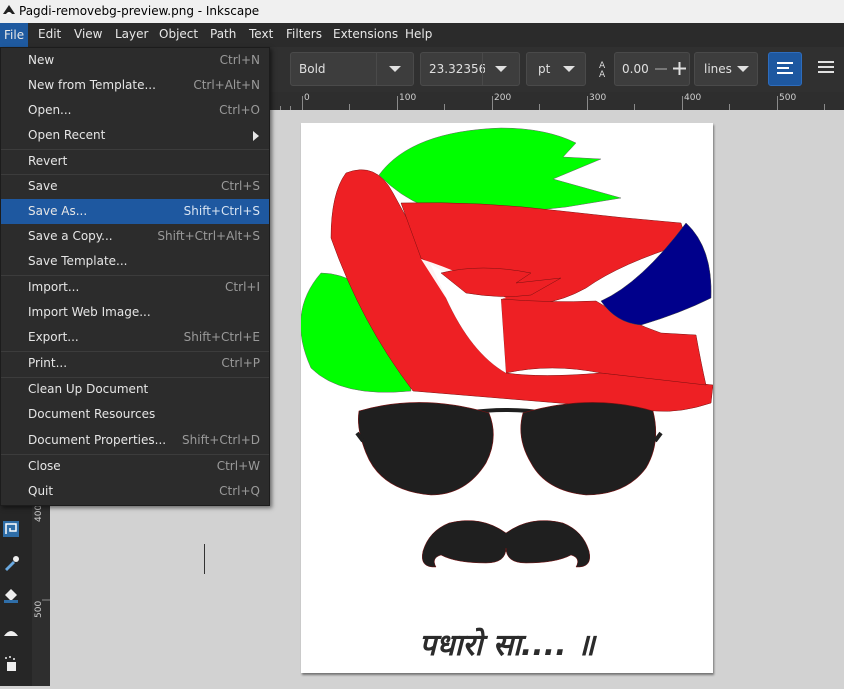  I want to click on svg-text: 400, so click(39, 513).